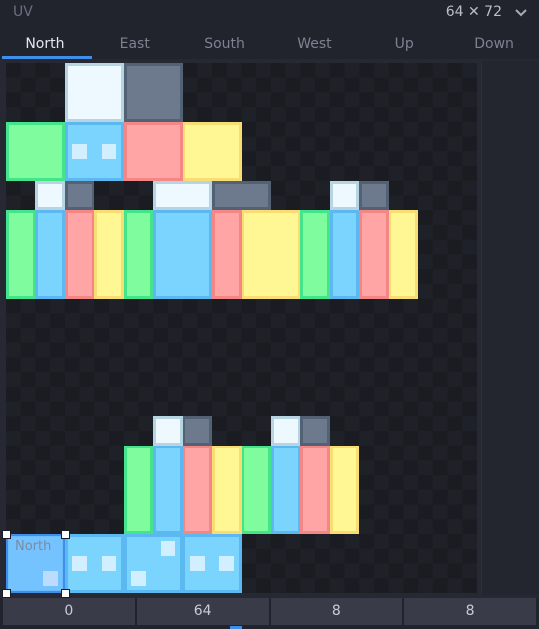 Image resolution: width=539 pixels, height=629 pixels. Describe the element at coordinates (50, 578) in the screenshot. I see `selected-face-dot` at that location.